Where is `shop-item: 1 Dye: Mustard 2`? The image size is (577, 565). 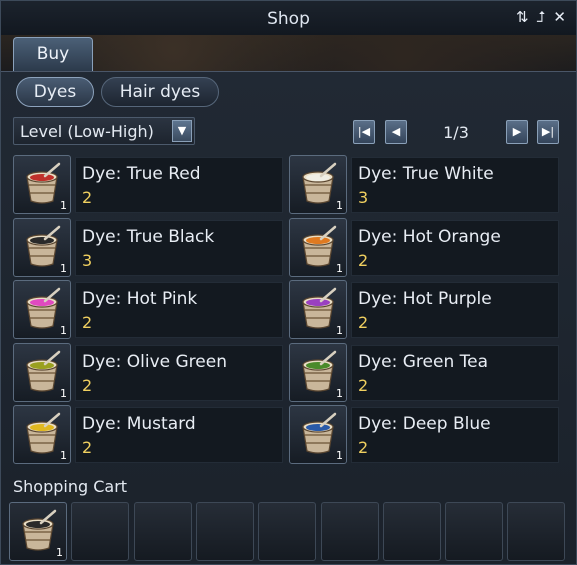
shop-item: 1 Dye: Mustard 2 is located at coordinates (148, 434).